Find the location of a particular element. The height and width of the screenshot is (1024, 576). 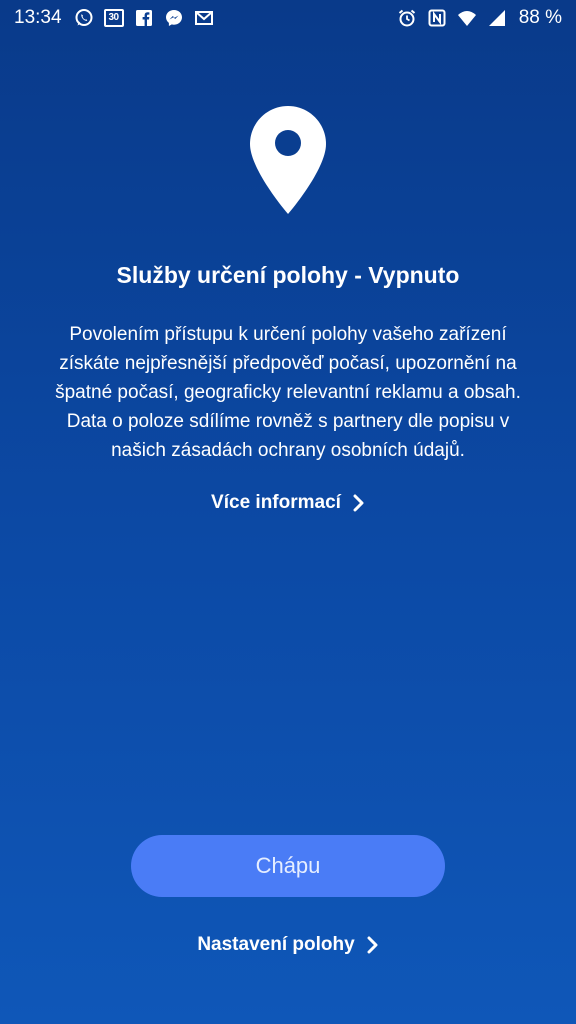

signal-icon is located at coordinates (497, 18).